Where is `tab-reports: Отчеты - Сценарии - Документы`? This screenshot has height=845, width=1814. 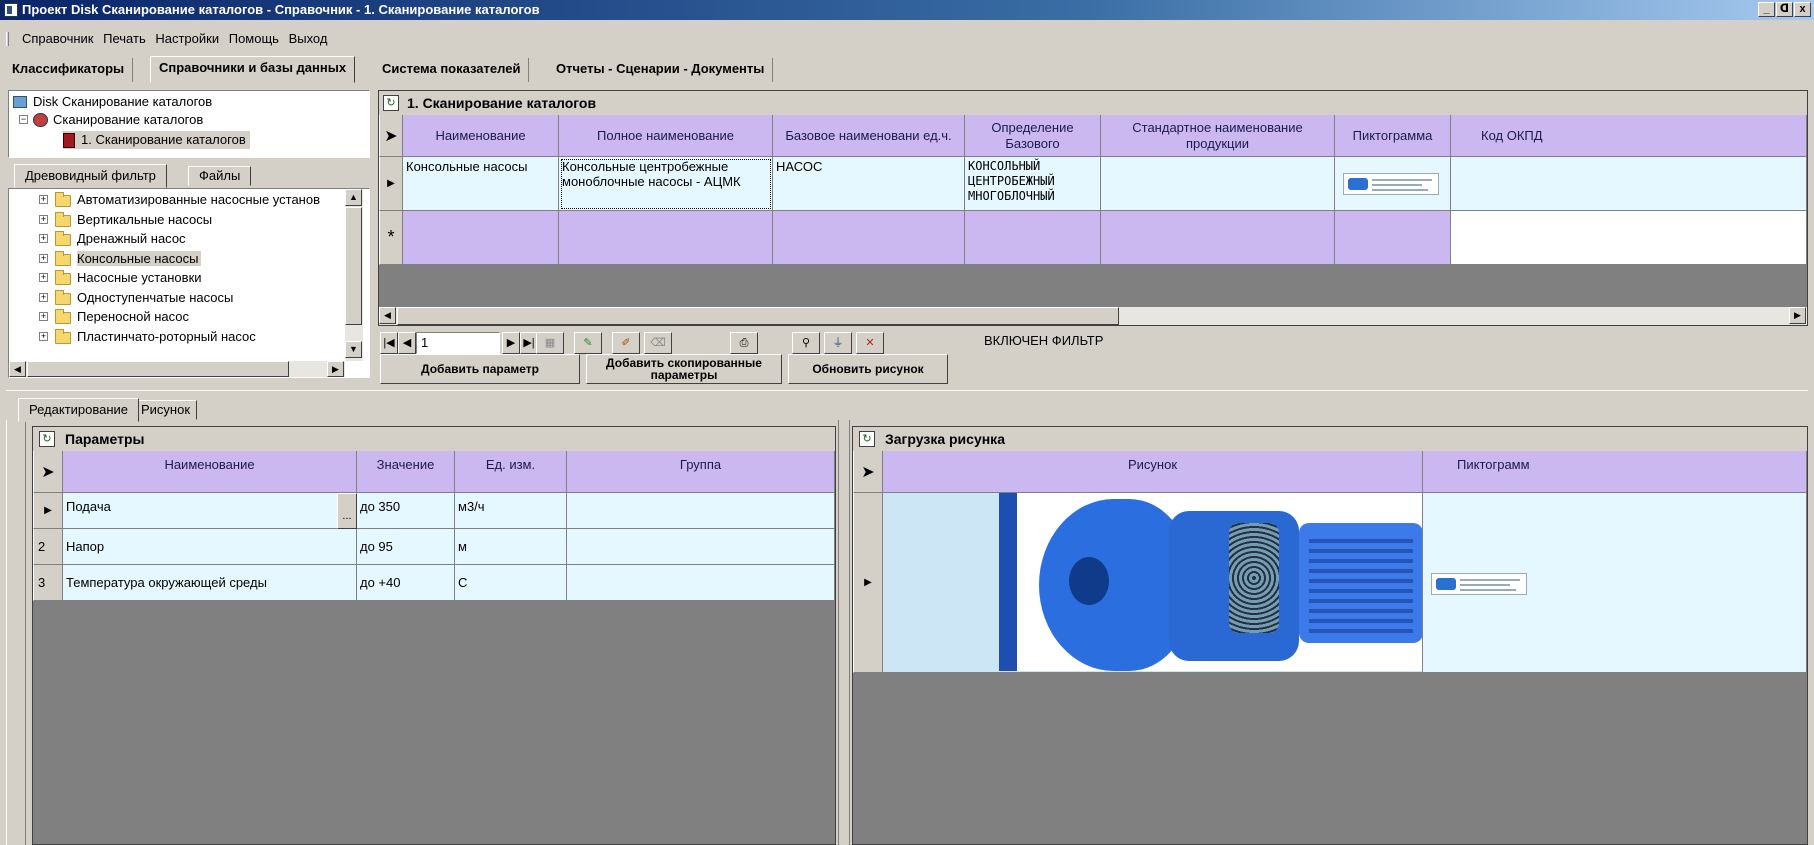
tab-reports: Отчеты - Сценарии - Документы is located at coordinates (661, 70).